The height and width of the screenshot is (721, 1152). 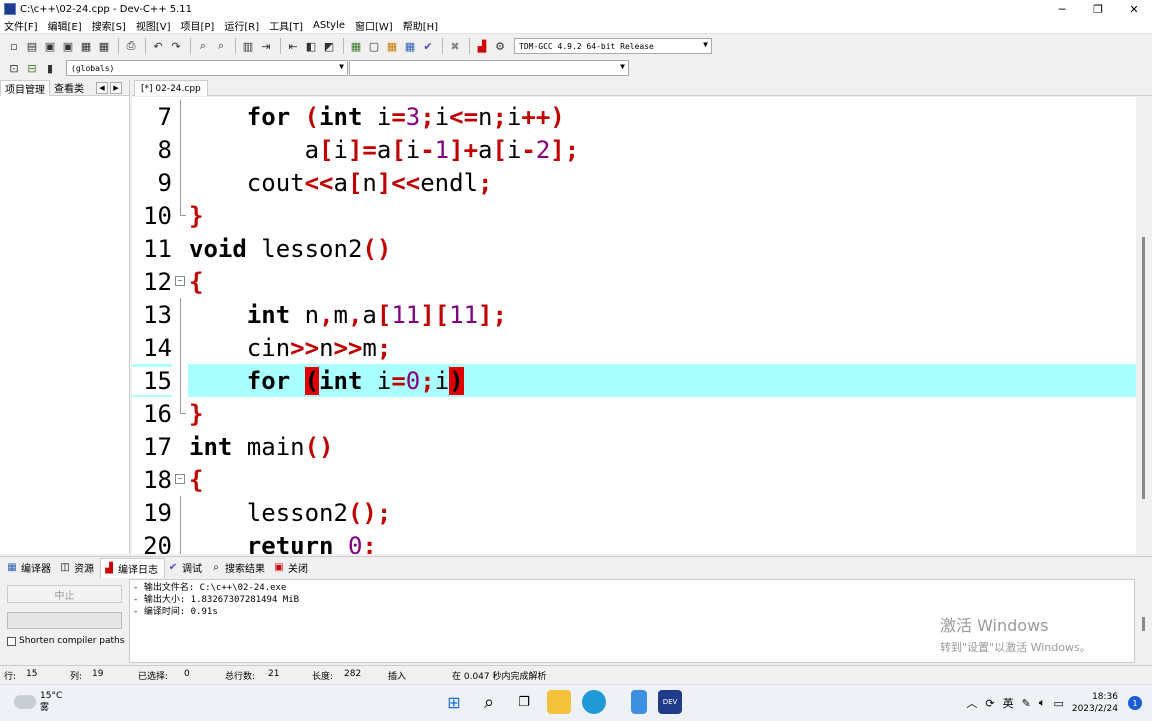 I want to click on code-line: 10 }, so click(x=634, y=215).